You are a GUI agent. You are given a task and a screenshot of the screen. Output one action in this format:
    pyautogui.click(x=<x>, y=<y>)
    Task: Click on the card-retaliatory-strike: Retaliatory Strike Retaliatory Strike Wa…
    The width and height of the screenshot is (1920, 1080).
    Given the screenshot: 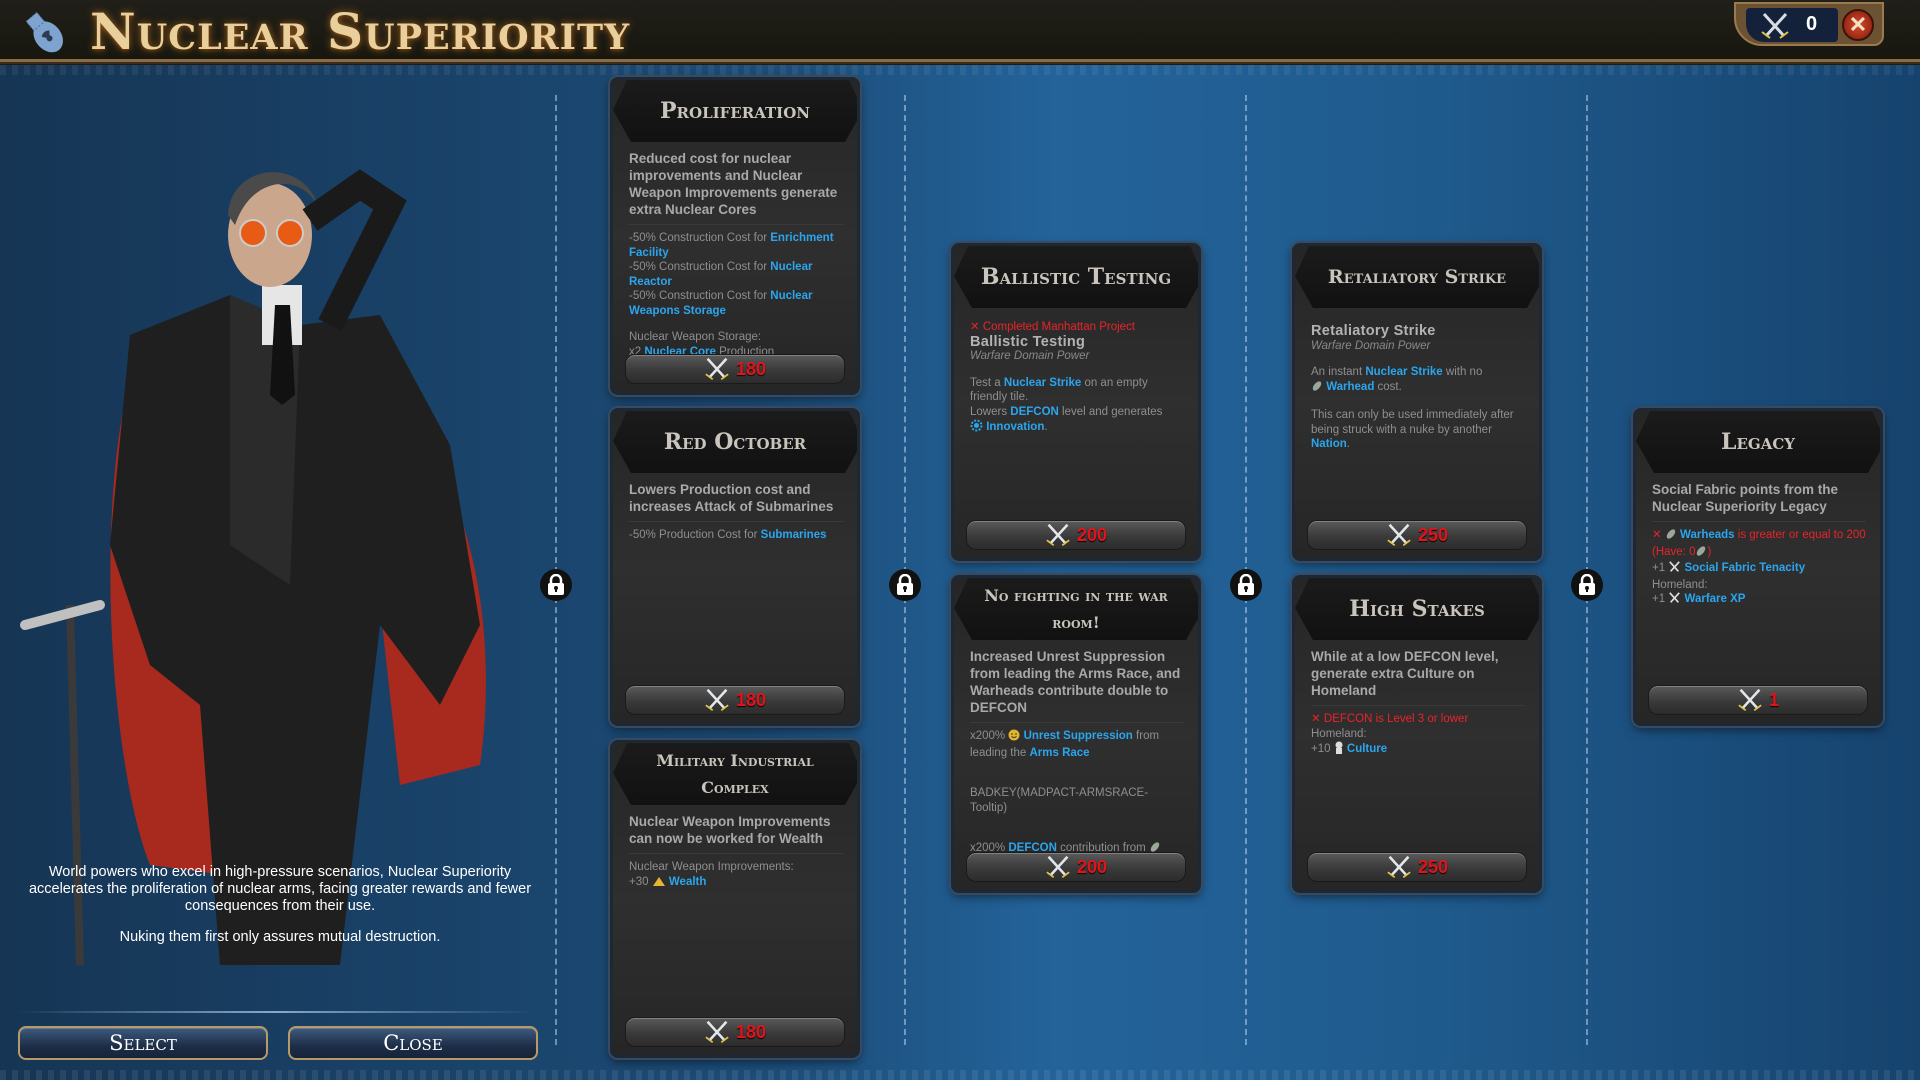 What is the action you would take?
    pyautogui.click(x=1417, y=402)
    